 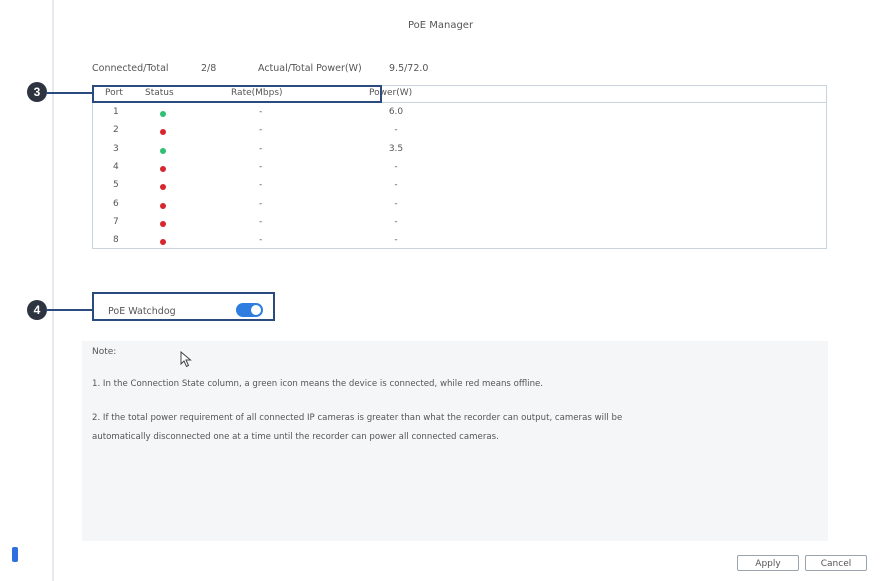 What do you see at coordinates (459, 186) in the screenshot?
I see `table-row: 5 - -` at bounding box center [459, 186].